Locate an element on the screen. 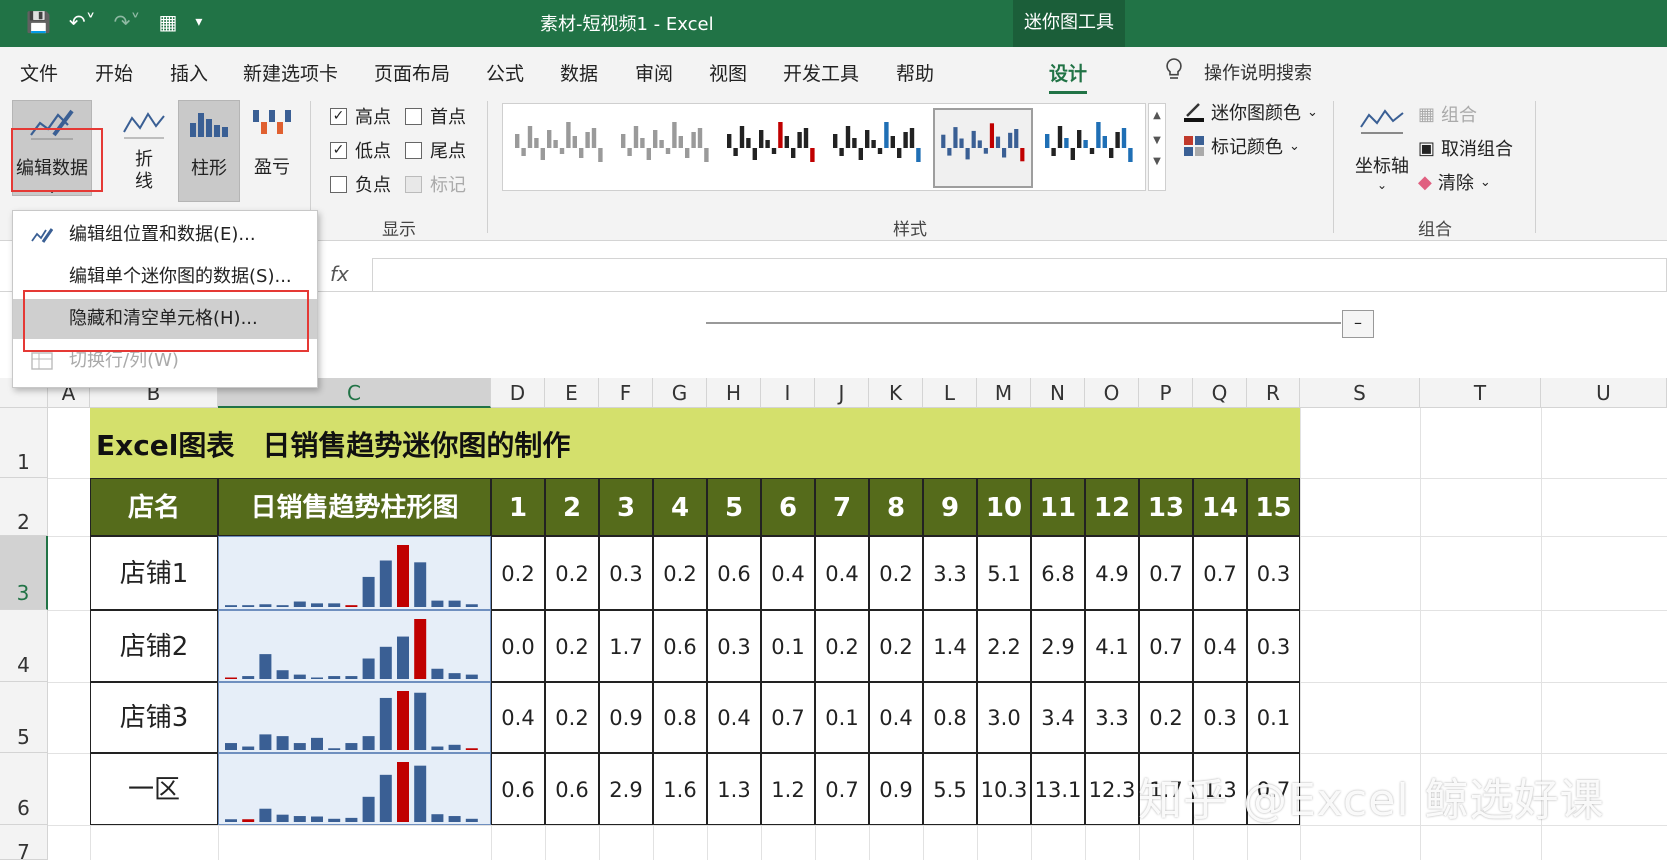 The width and height of the screenshot is (1667, 860). sales-value-cell: 1.6 is located at coordinates (680, 789).